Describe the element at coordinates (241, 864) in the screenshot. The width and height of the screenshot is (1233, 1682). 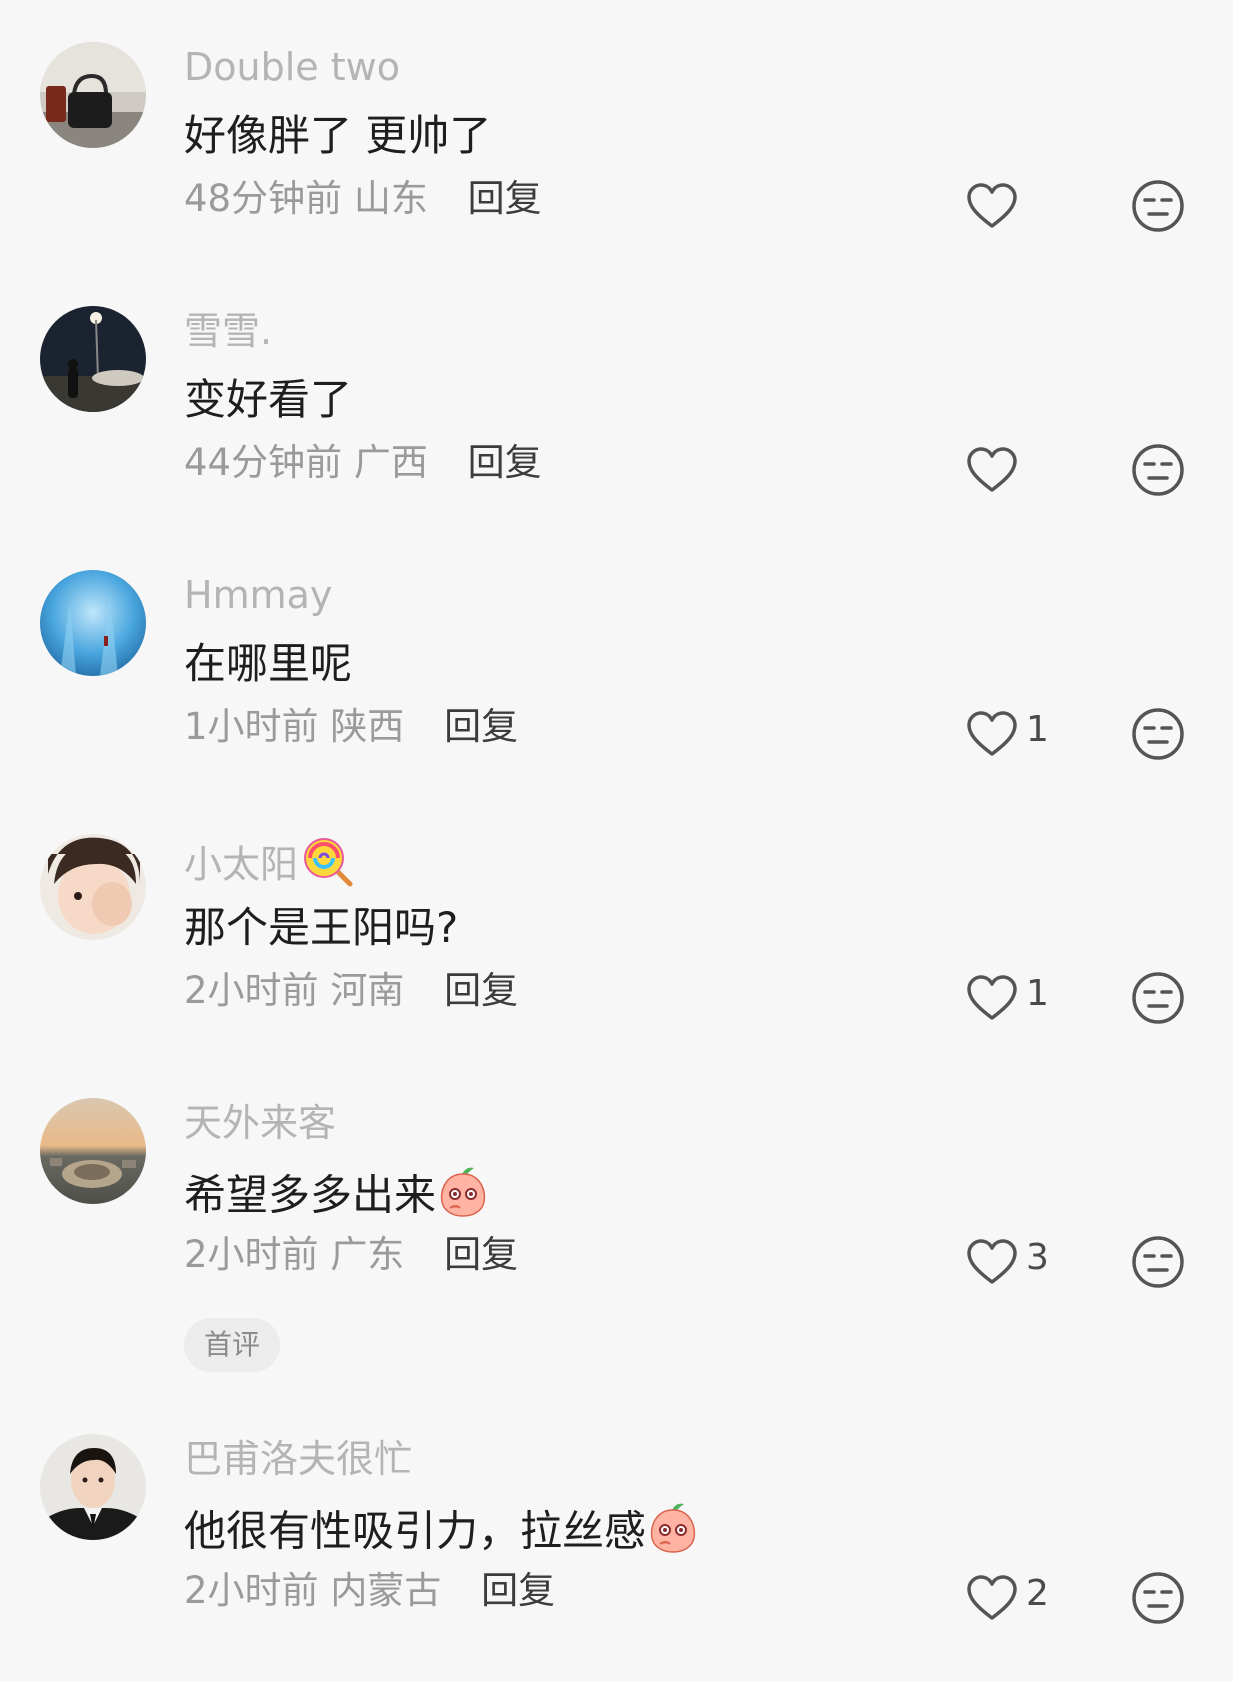
I see `username-text: 小太阳` at that location.